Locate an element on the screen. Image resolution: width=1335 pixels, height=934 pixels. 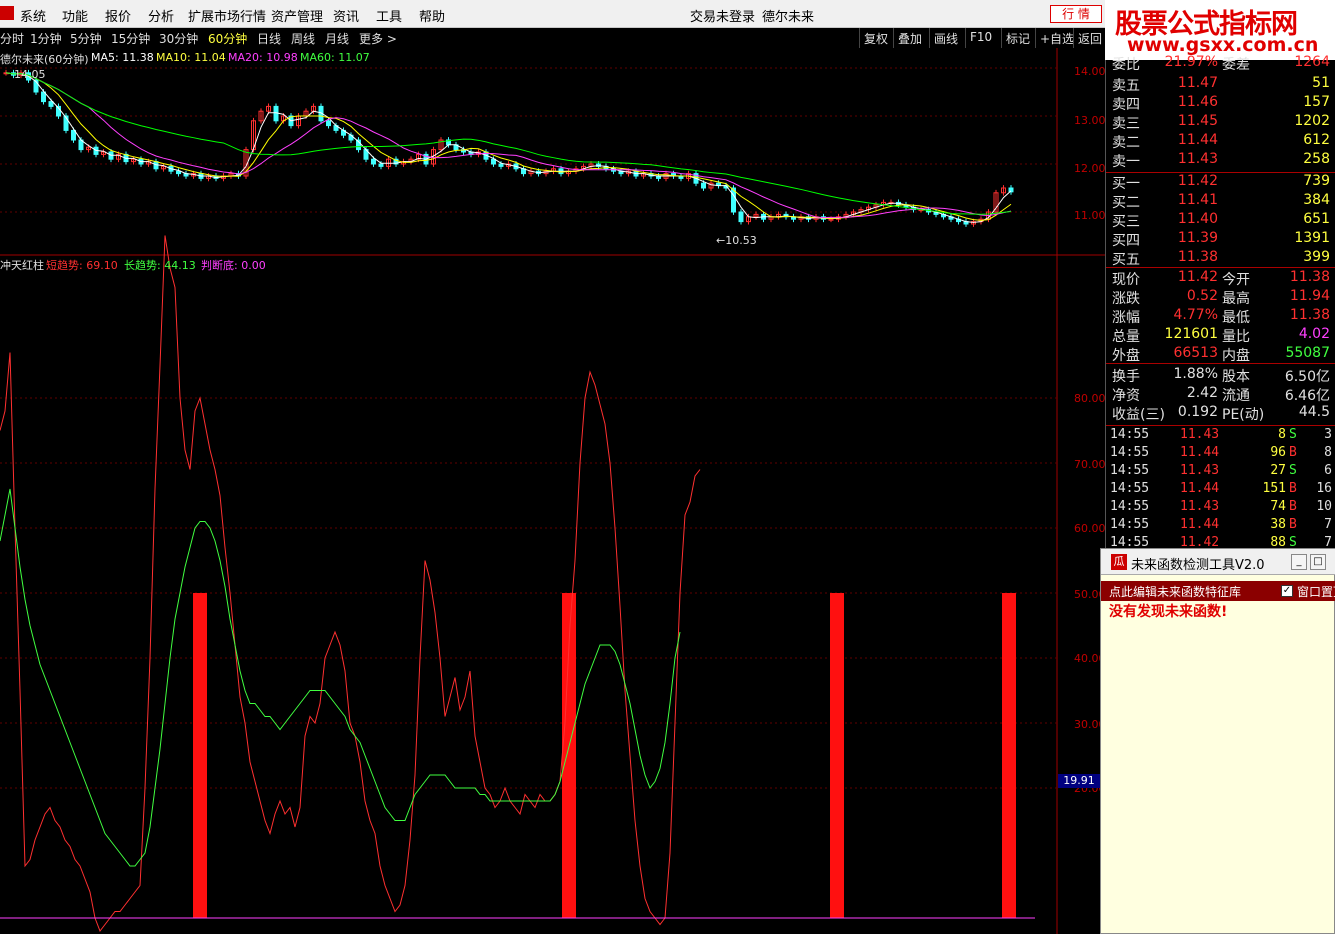
tick-row: 14:55 11.43 8 S 3 is located at coordinates (1220, 436).